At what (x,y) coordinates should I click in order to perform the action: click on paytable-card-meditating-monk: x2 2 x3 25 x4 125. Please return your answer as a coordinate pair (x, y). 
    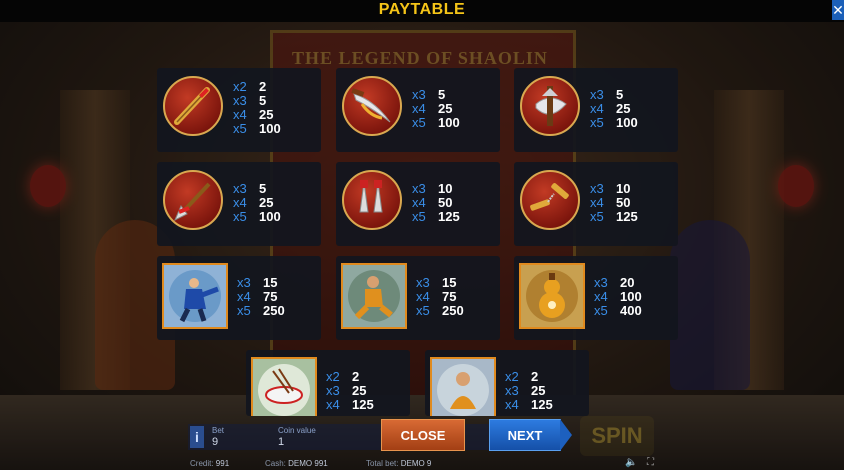
    Looking at the image, I should click on (507, 383).